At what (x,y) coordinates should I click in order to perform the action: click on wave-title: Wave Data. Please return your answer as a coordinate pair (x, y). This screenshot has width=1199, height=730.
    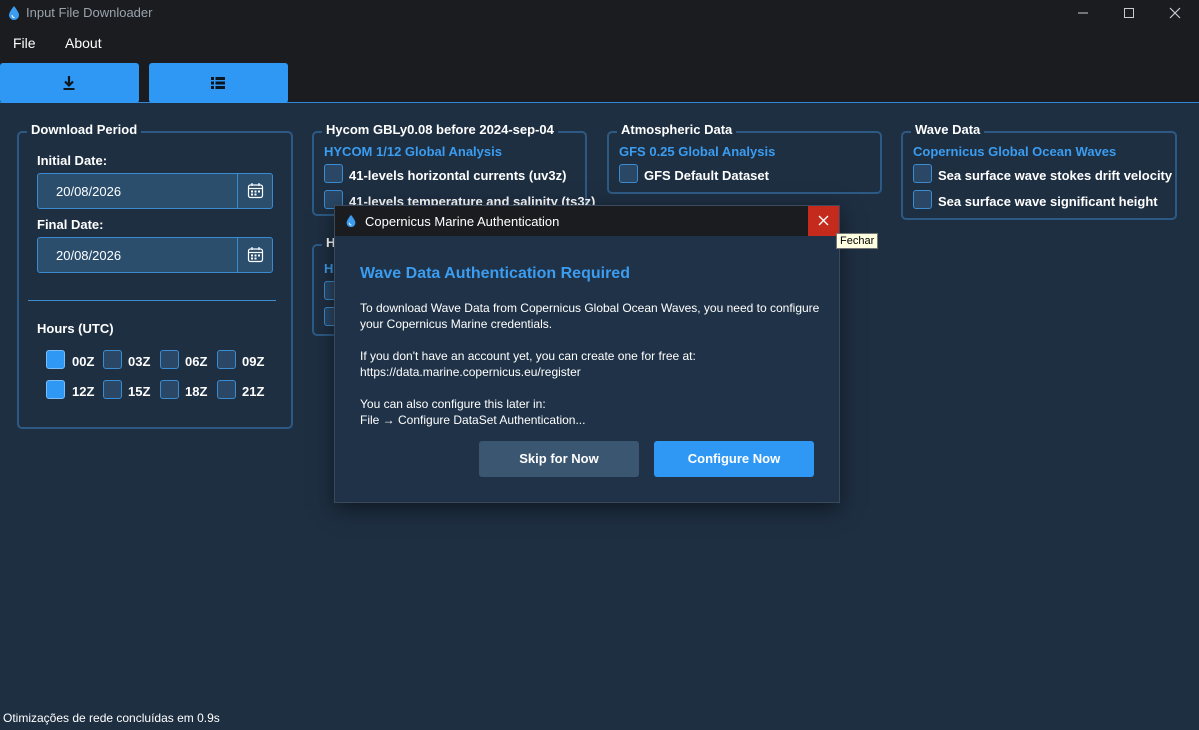
    Looking at the image, I should click on (948, 129).